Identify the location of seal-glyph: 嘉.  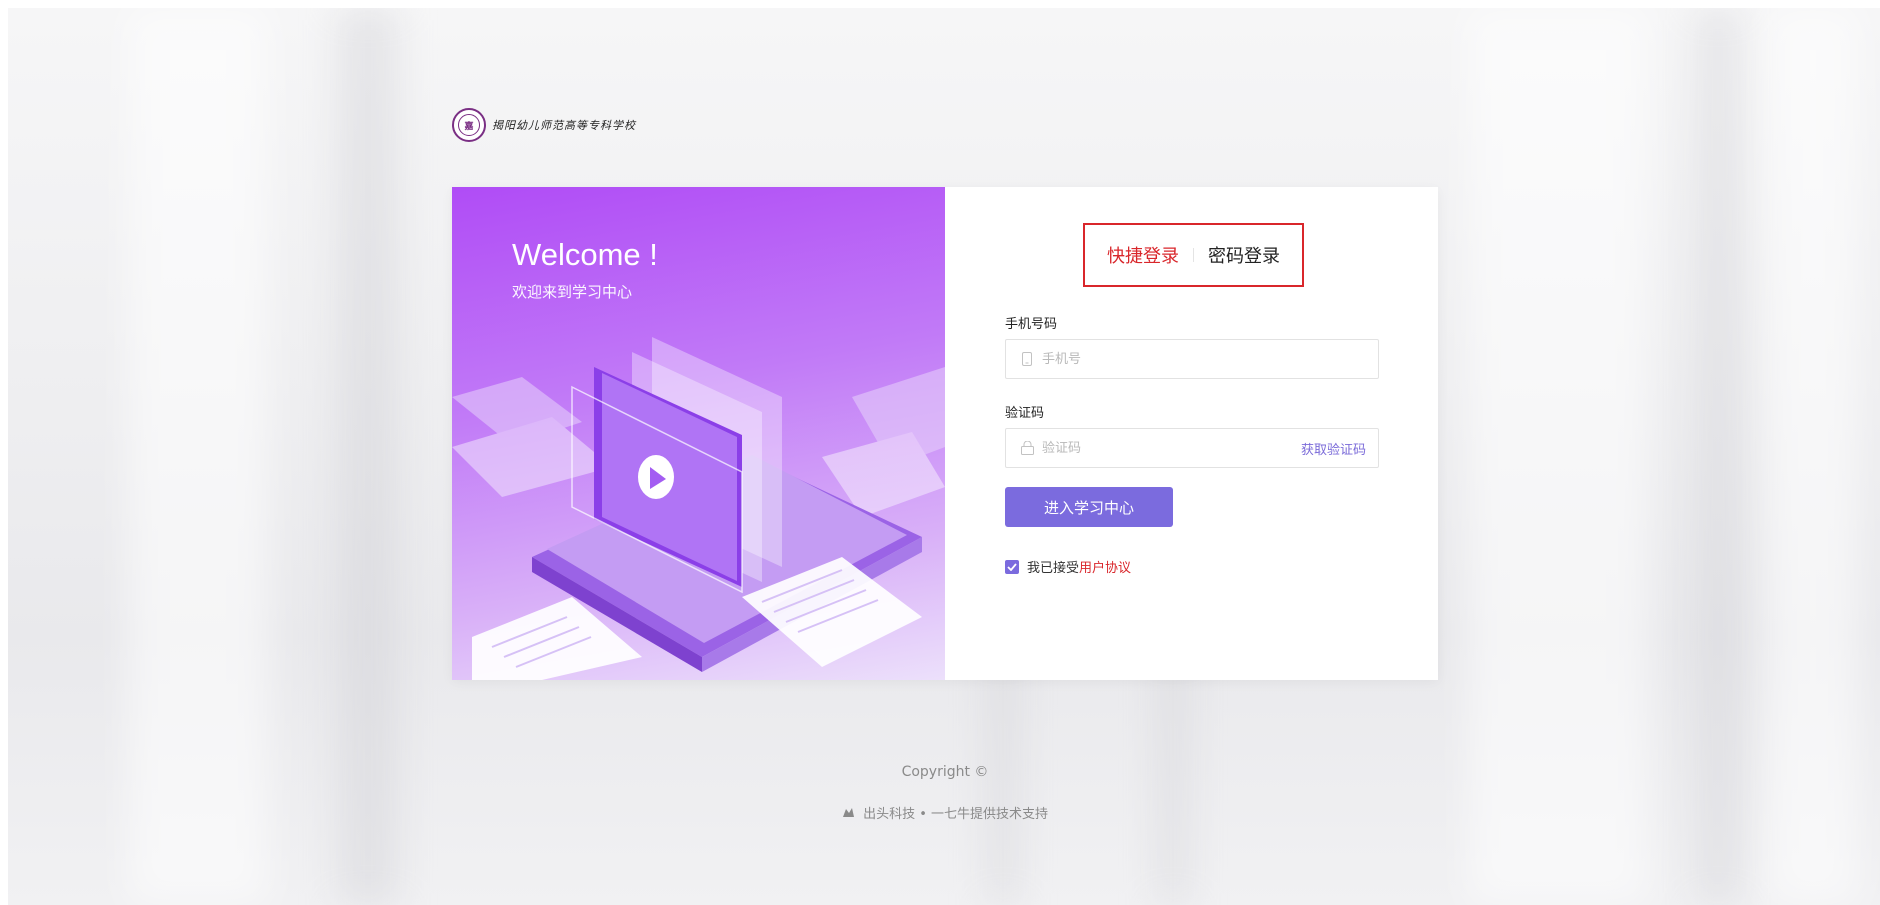
(469, 125).